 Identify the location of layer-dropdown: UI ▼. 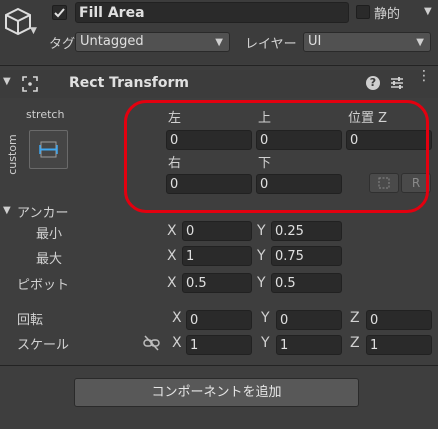
(367, 42).